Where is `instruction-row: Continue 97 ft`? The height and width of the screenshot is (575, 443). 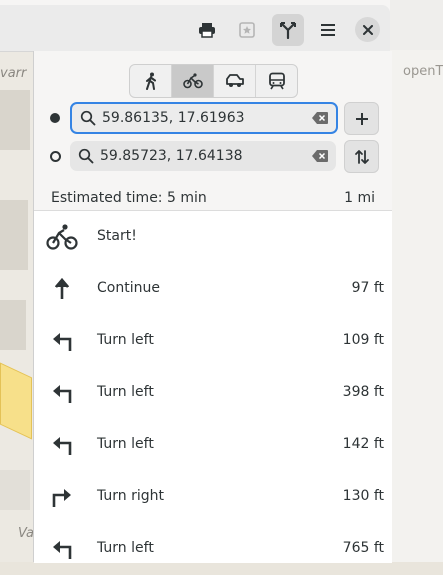
instruction-row: Continue 97 ft is located at coordinates (213, 289).